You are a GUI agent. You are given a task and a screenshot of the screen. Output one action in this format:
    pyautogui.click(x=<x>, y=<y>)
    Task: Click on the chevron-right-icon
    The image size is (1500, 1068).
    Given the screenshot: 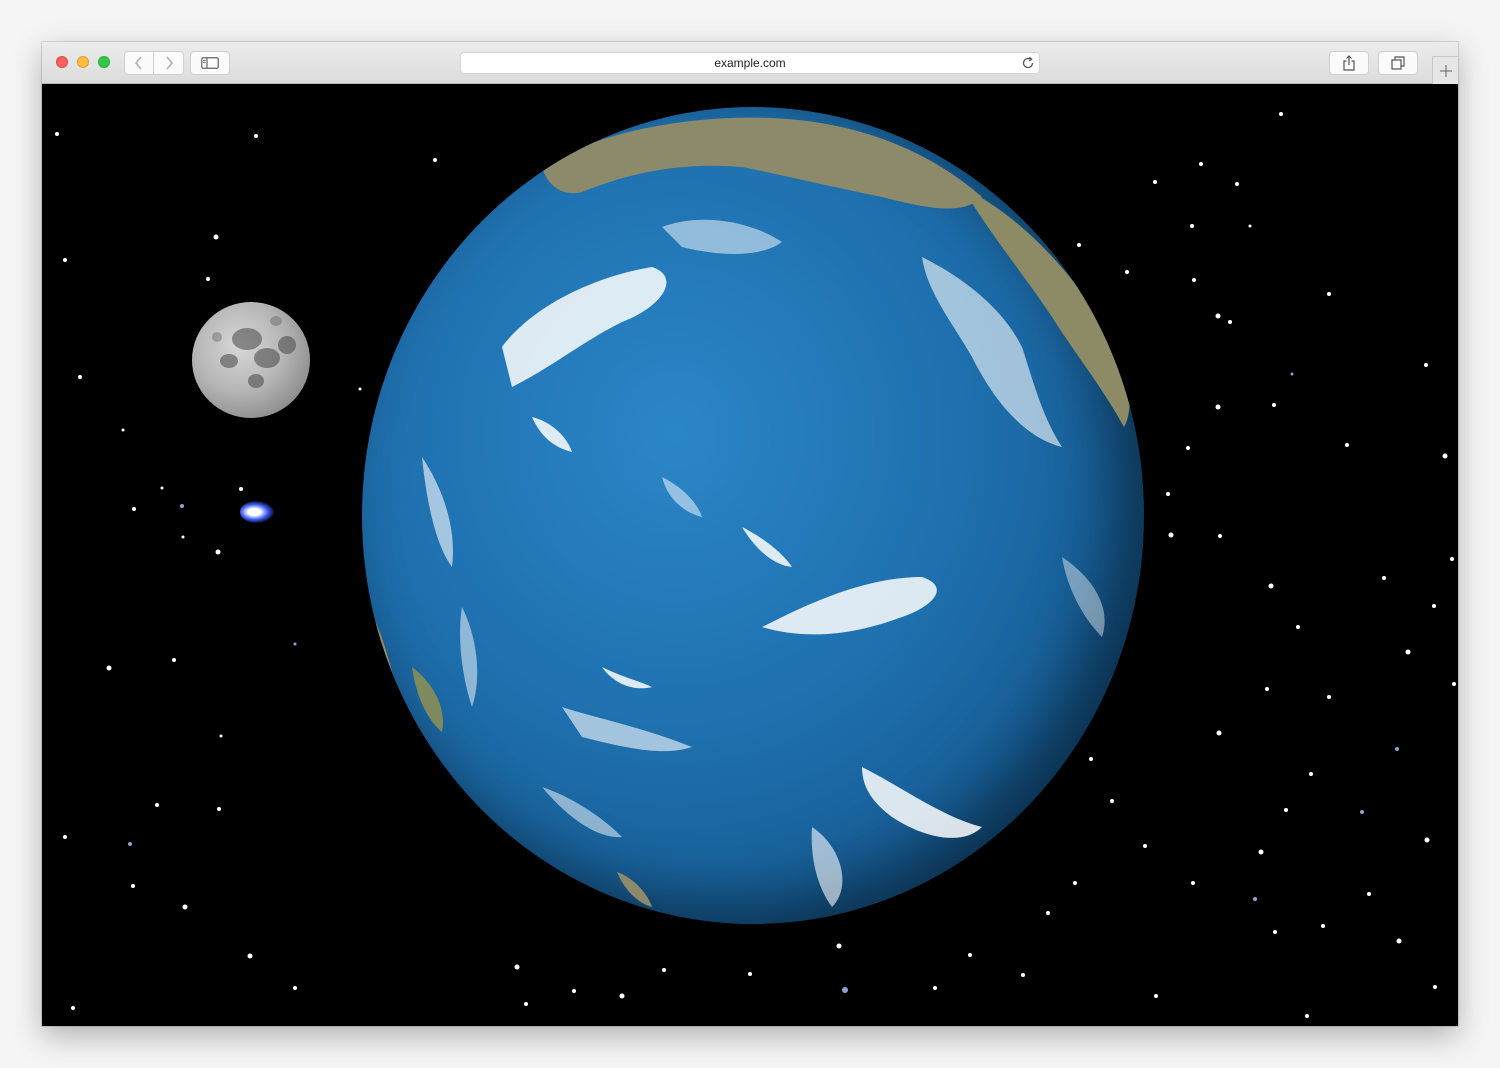 What is the action you would take?
    pyautogui.click(x=169, y=63)
    